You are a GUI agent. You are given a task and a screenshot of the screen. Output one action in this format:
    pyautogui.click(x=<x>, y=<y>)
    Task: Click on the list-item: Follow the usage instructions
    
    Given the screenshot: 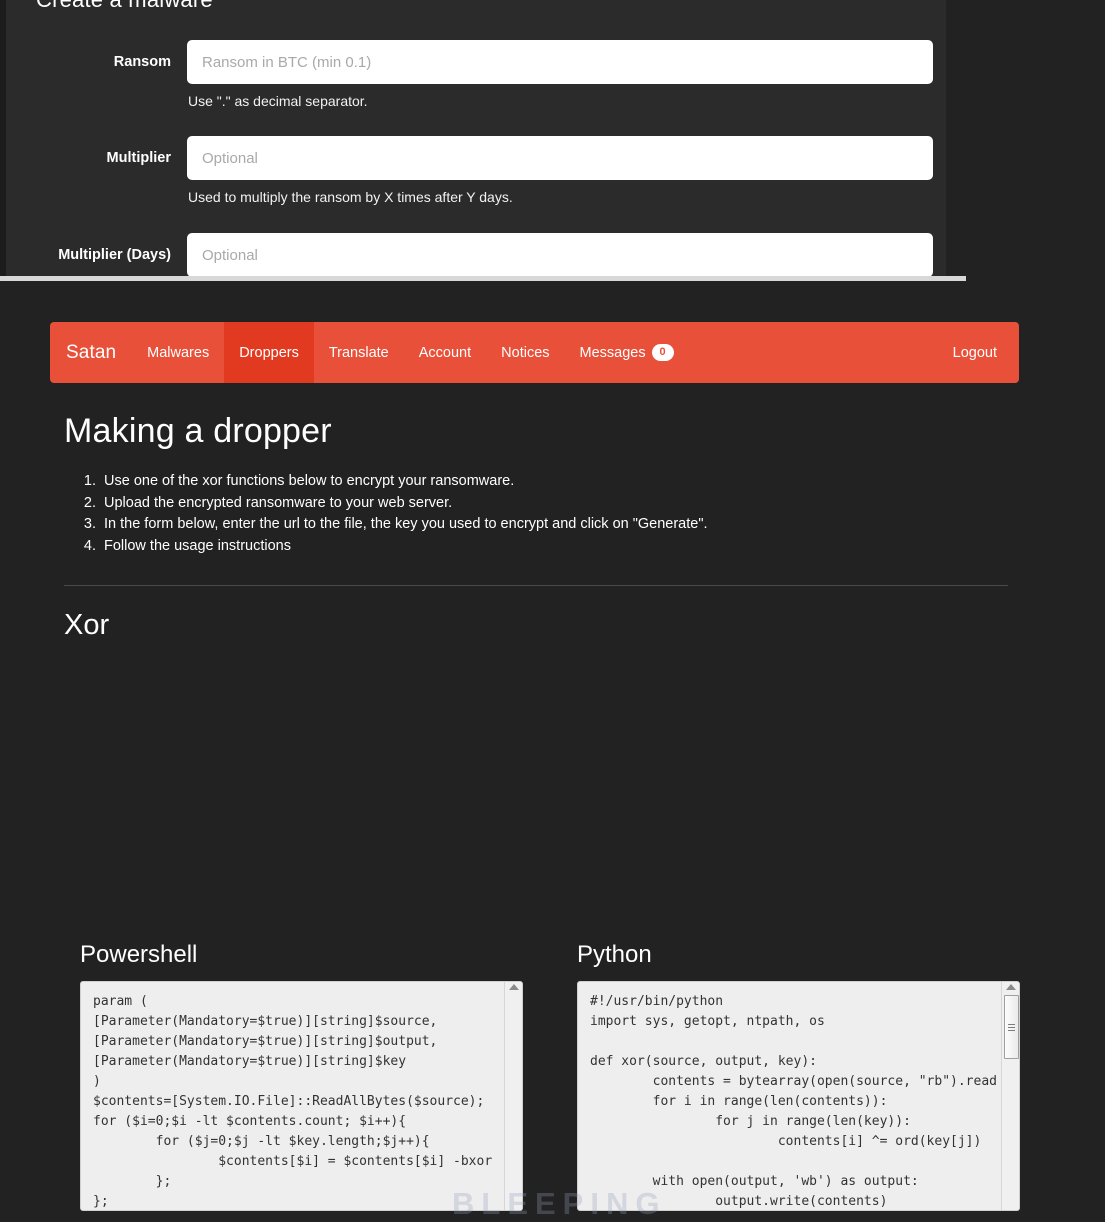 What is the action you would take?
    pyautogui.click(x=554, y=547)
    